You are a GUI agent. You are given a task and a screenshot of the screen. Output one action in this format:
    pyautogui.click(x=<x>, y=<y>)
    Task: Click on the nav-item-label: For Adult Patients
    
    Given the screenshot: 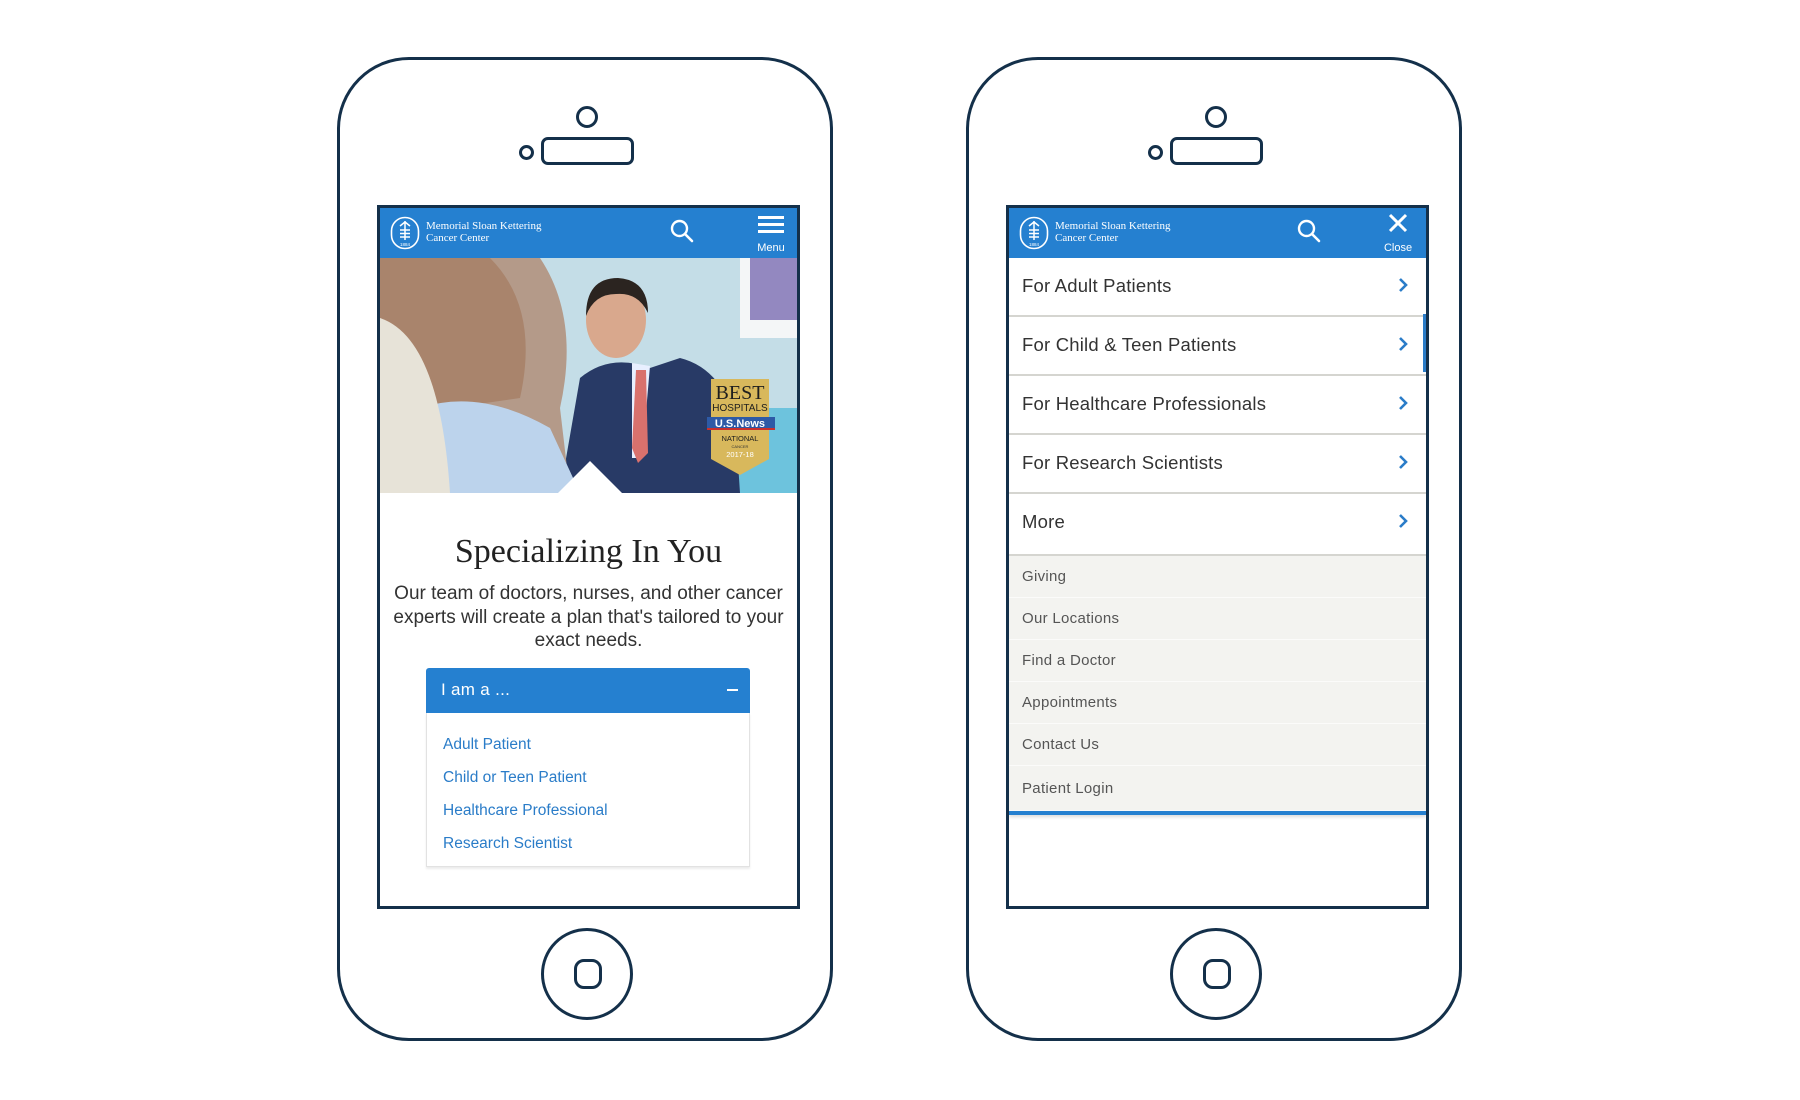 What is the action you would take?
    pyautogui.click(x=1097, y=285)
    